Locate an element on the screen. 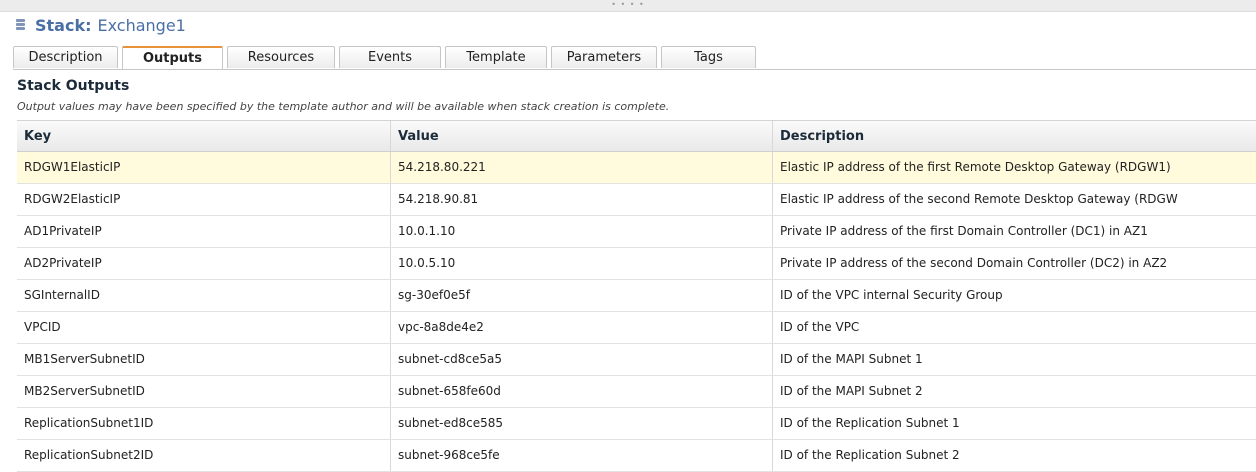 This screenshot has width=1256, height=472. cell-value: vpc-8a8de4e2 is located at coordinates (582, 327).